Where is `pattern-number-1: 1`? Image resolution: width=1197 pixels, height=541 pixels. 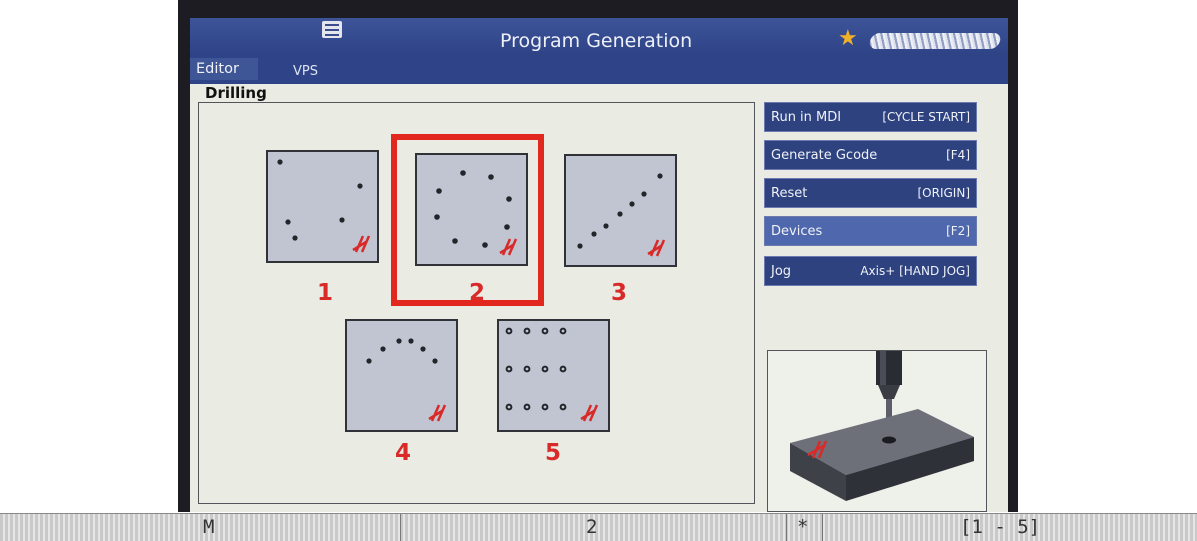
pattern-number-1: 1 is located at coordinates (324, 293).